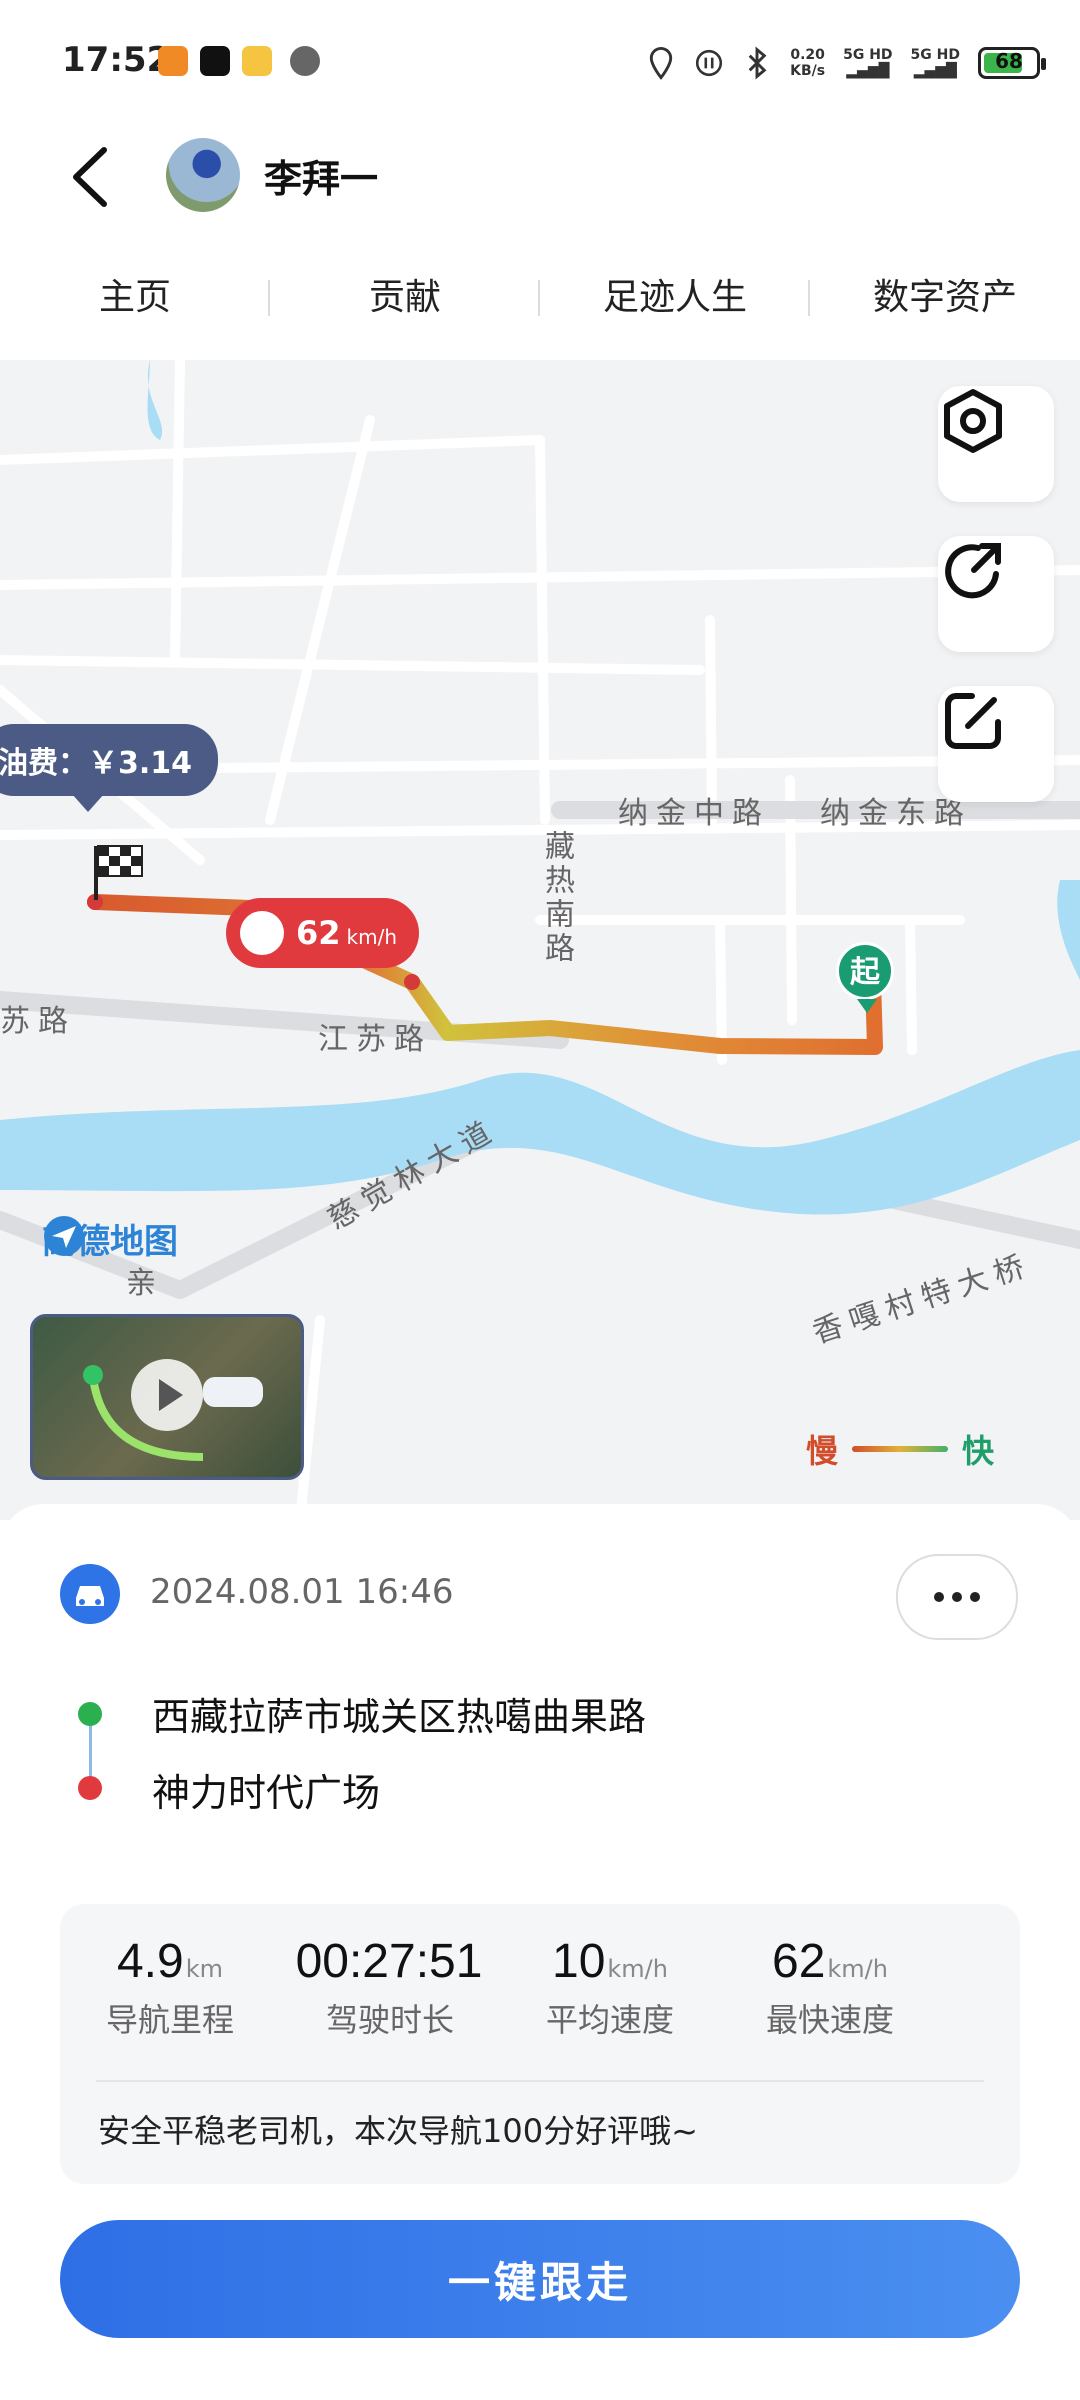 The image size is (1080, 2400). I want to click on stat-distance: 4.9km 导航里程, so click(169, 1987).